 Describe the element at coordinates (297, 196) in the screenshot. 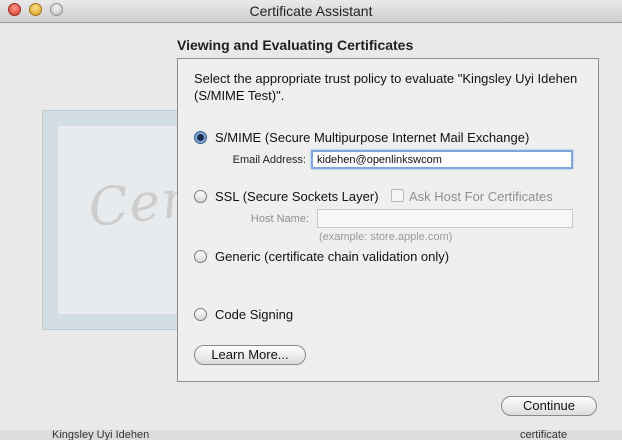

I see `ssl-label: SSL (Secure Sockets Layer)` at that location.